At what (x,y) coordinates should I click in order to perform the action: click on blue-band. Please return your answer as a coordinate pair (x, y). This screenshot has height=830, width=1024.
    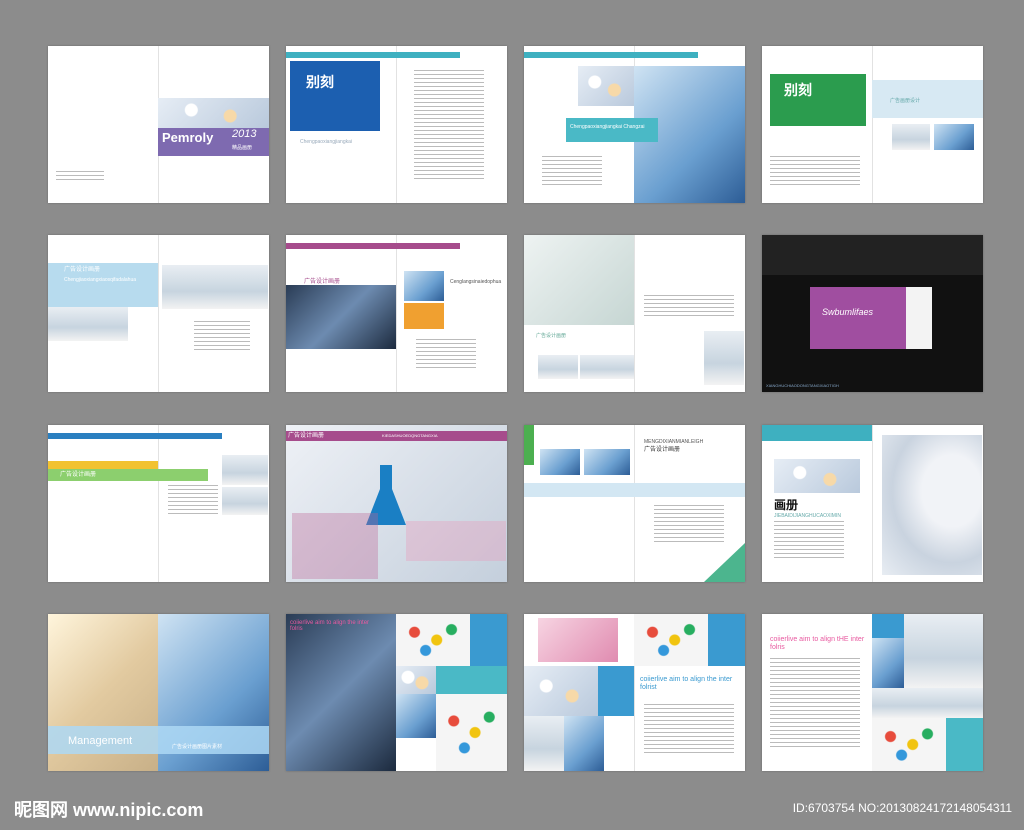
    Looking at the image, I should click on (634, 490).